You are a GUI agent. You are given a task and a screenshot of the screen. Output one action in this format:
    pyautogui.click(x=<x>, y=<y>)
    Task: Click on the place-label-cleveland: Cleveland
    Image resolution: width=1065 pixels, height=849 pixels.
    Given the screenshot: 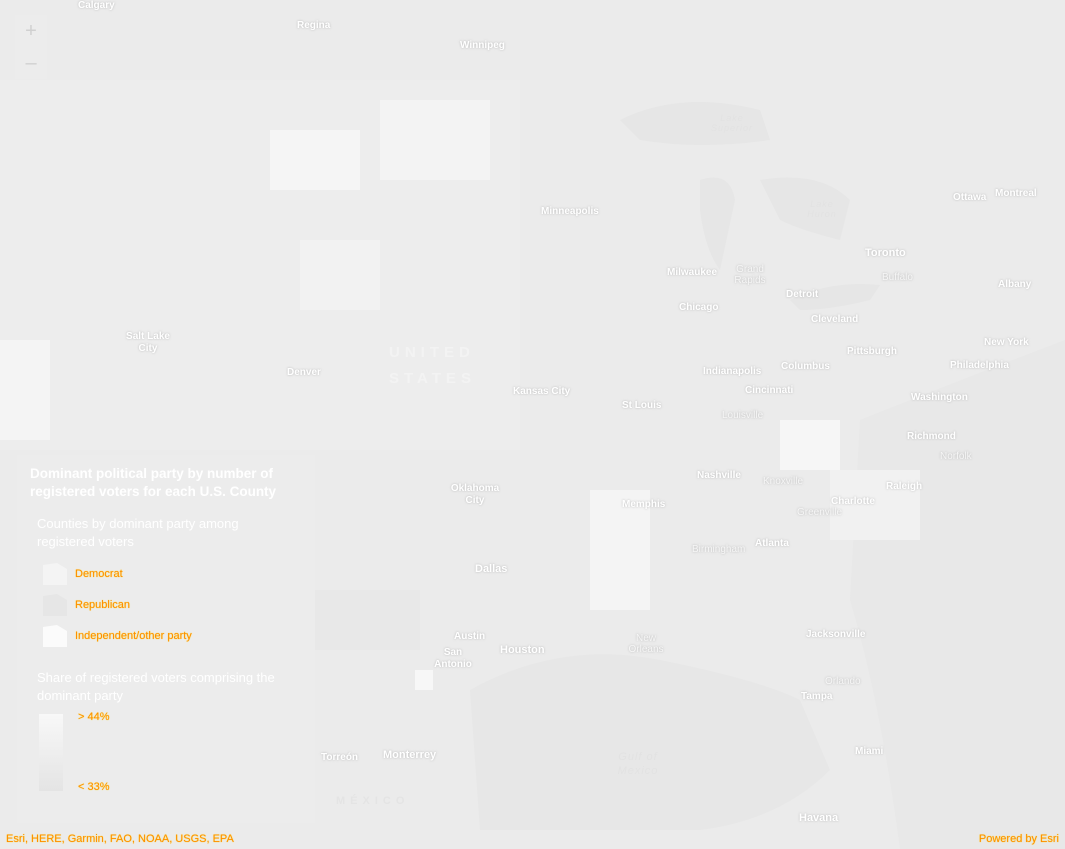 What is the action you would take?
    pyautogui.click(x=835, y=319)
    